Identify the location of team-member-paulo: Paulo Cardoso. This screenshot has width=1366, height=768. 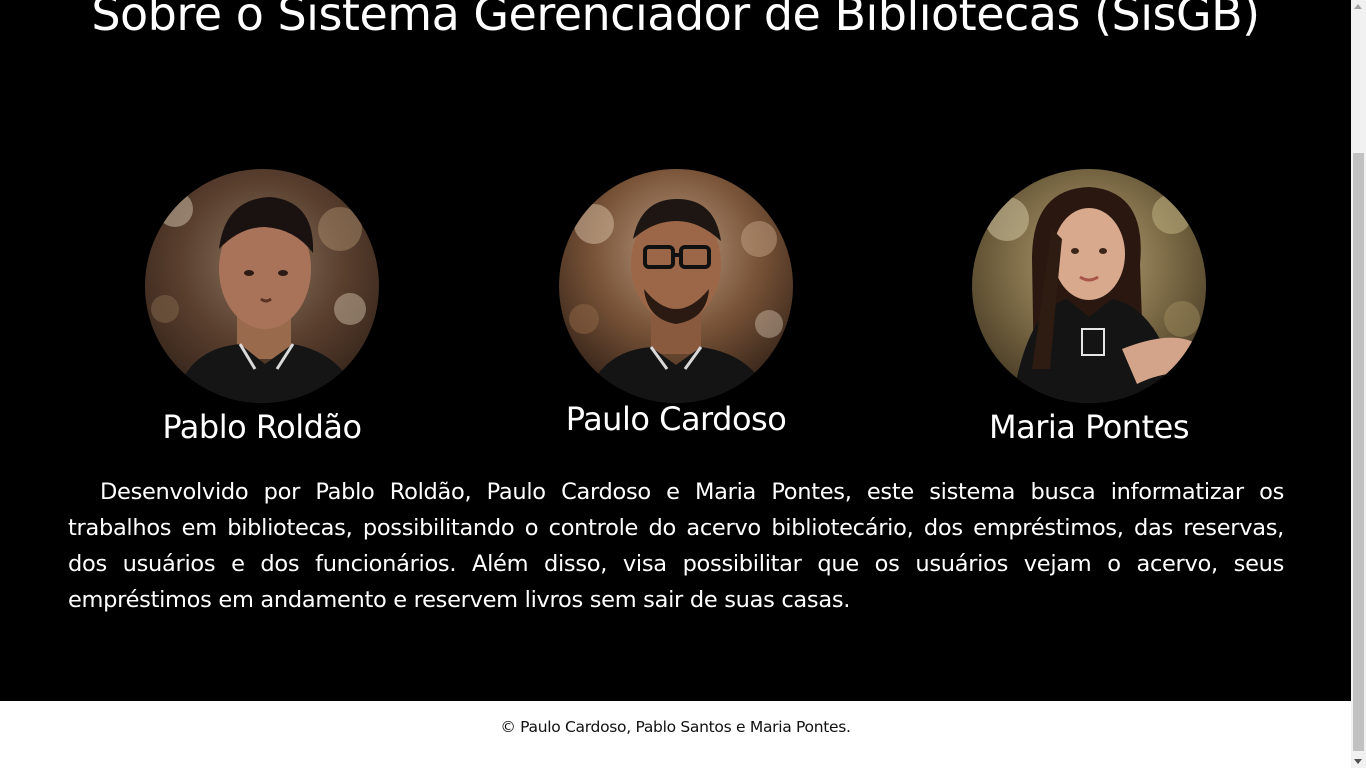
(676, 304).